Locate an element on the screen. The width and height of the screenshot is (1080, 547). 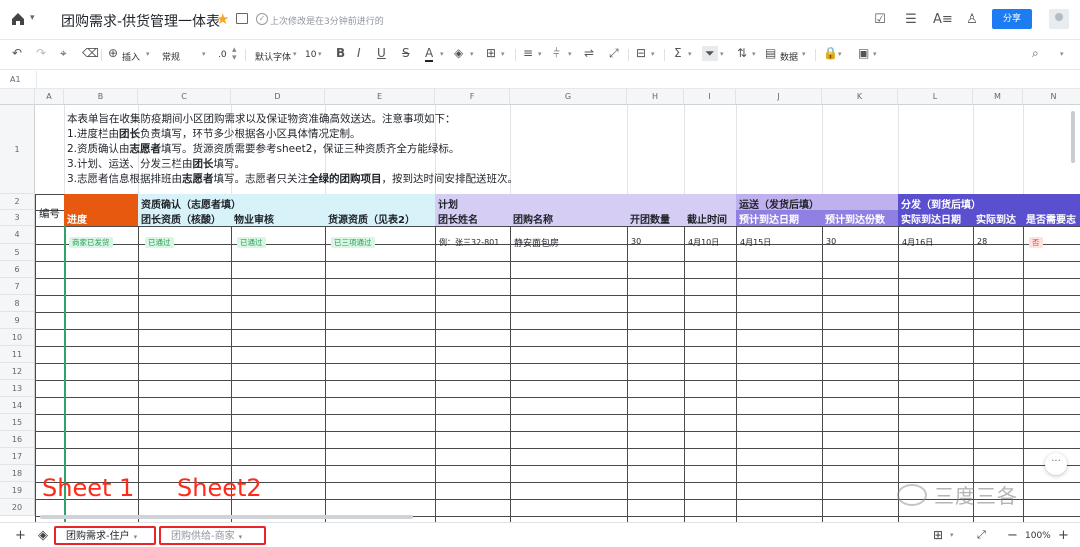
column-header-b: B is located at coordinates (101, 97).